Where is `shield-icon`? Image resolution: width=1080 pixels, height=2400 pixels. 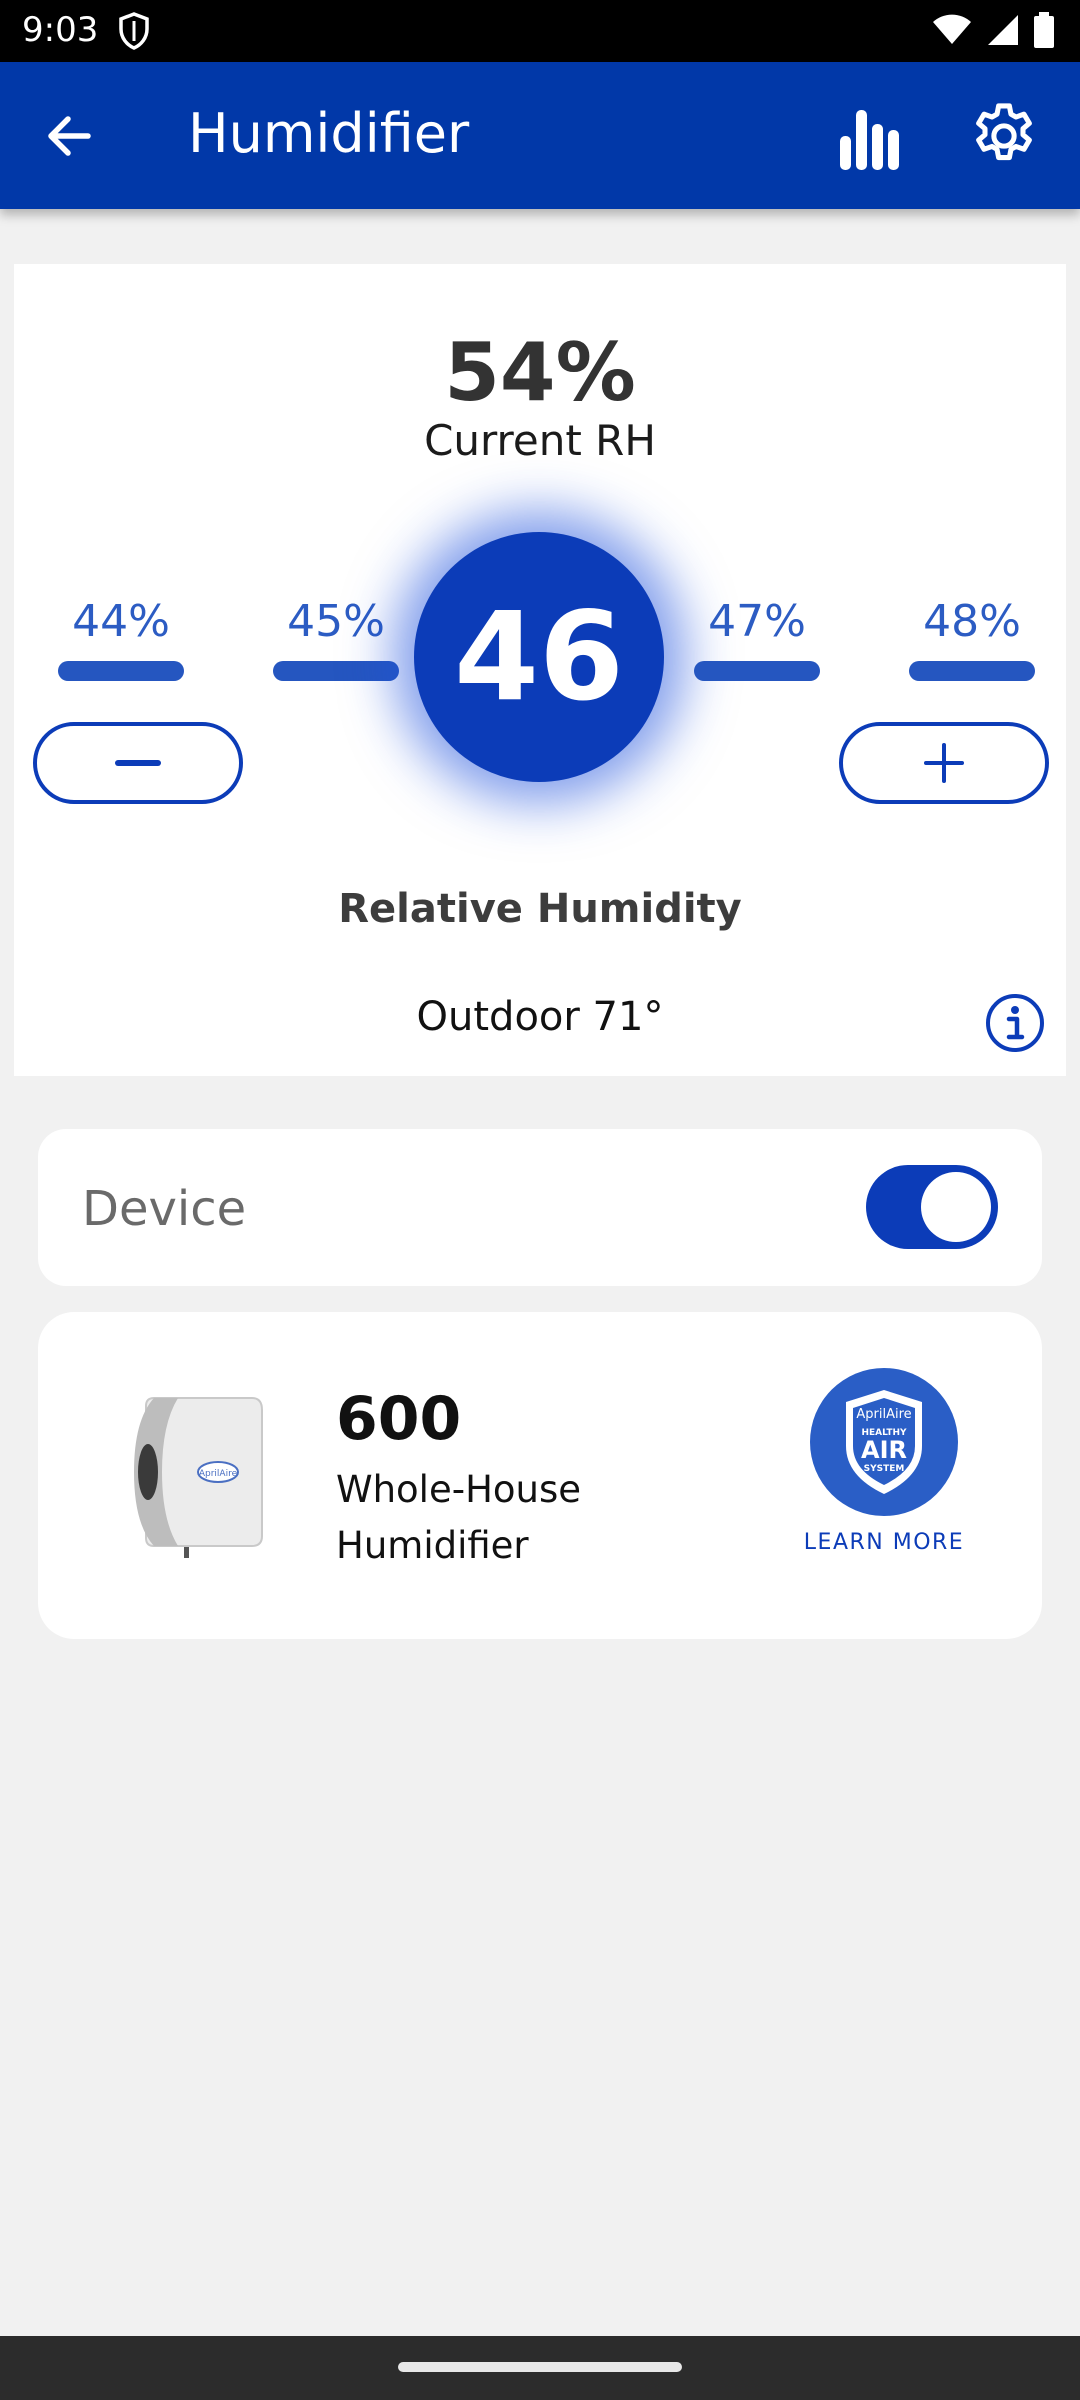
shield-icon is located at coordinates (134, 33).